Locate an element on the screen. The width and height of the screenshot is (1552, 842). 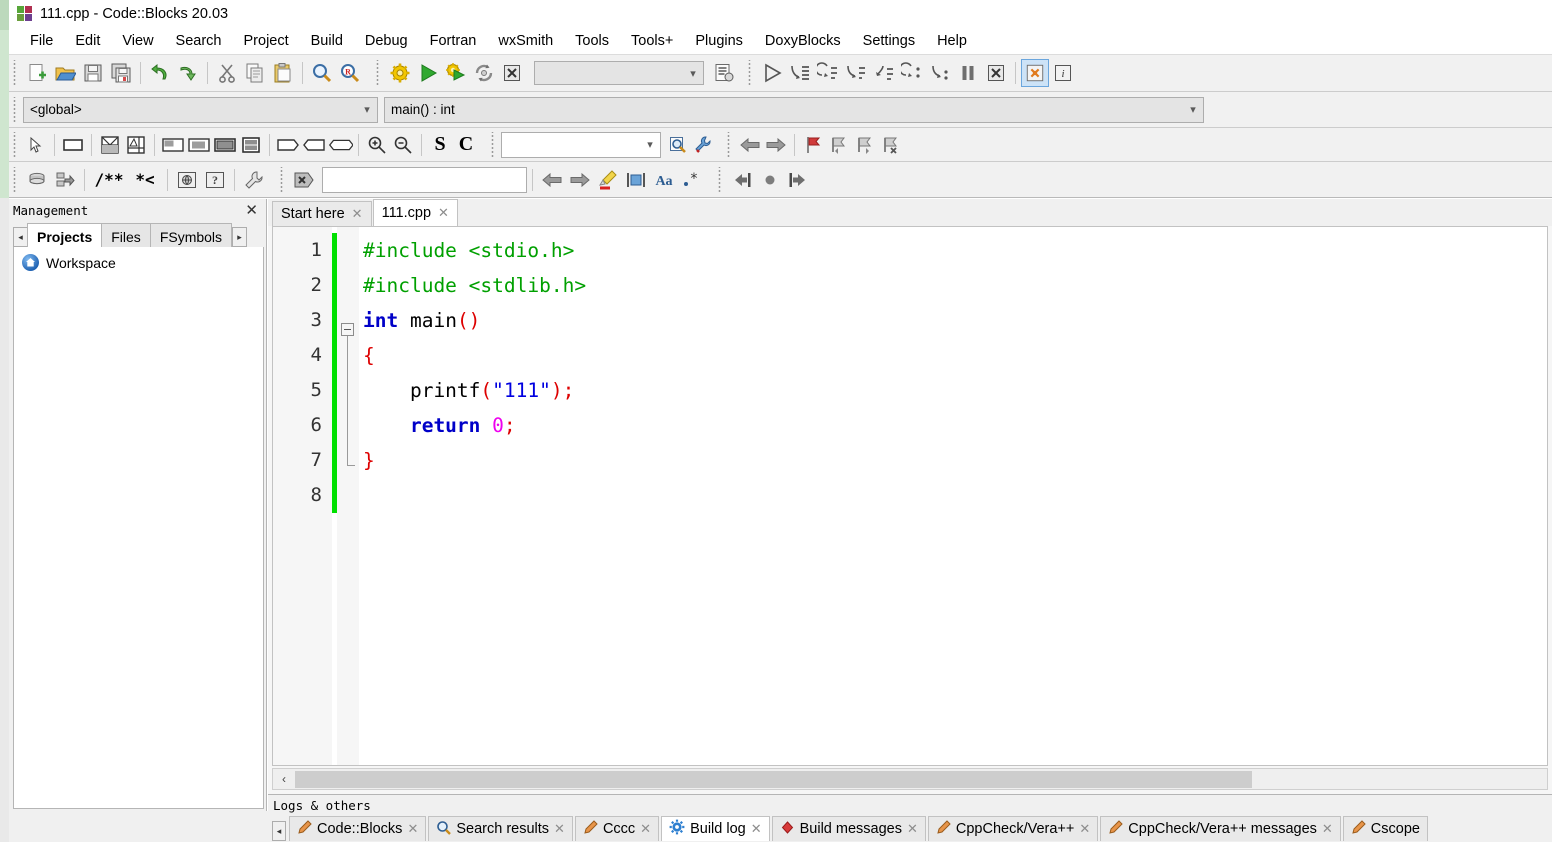
tabs-scroll-right-icon: ▸ is located at coordinates (240, 237).